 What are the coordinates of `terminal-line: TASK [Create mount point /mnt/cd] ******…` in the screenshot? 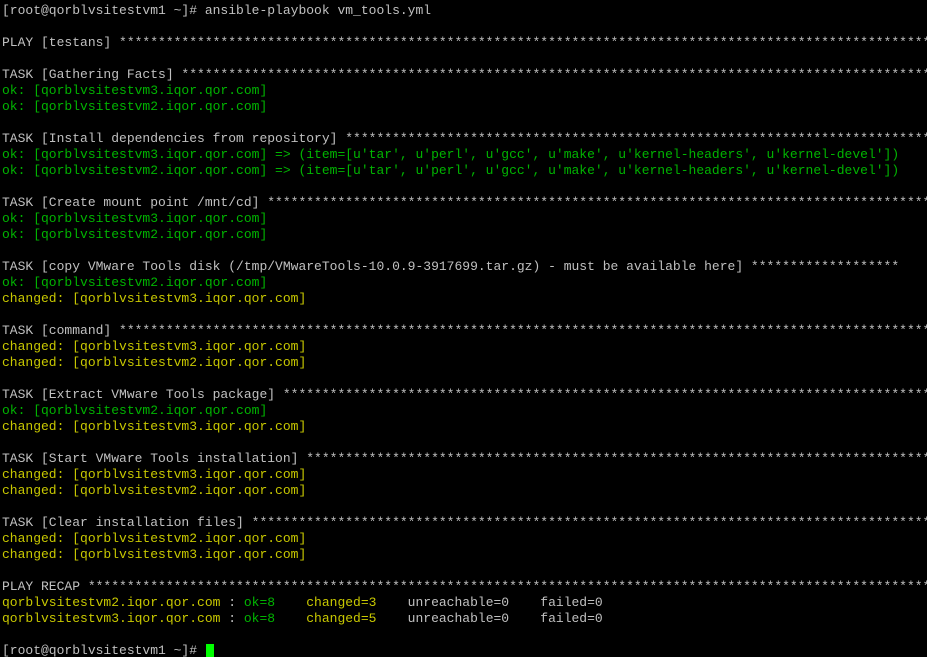 It's located at (464, 203).